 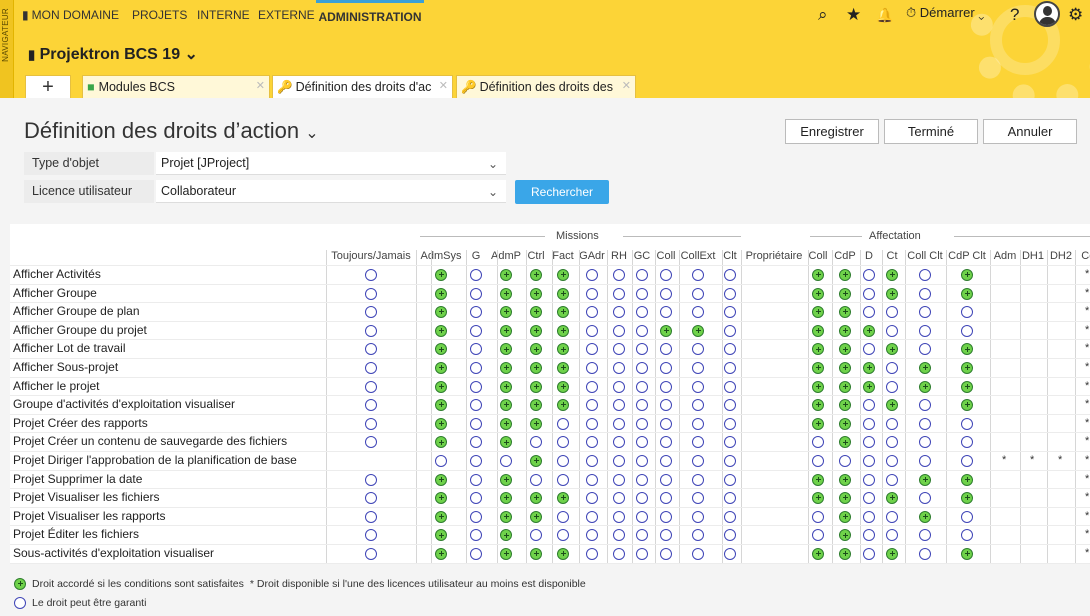 What do you see at coordinates (562, 192) in the screenshot?
I see `search-button: Rechercher` at bounding box center [562, 192].